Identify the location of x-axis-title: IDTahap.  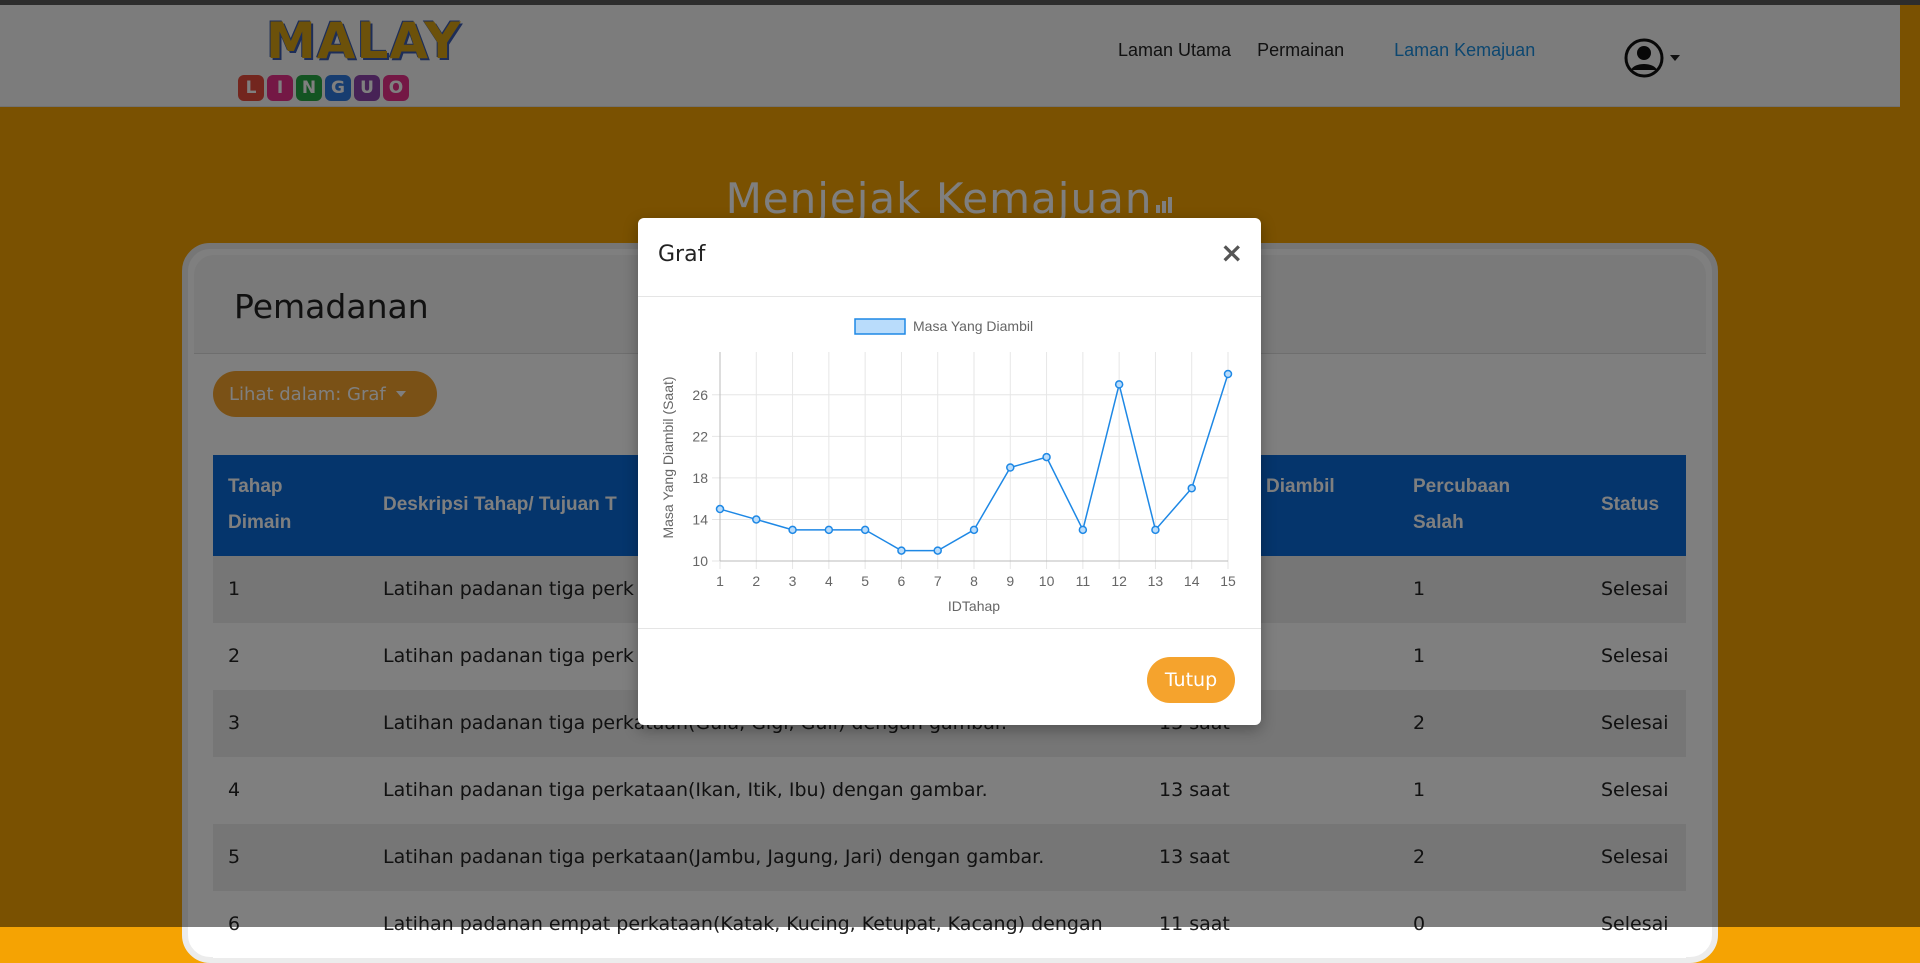
(974, 606).